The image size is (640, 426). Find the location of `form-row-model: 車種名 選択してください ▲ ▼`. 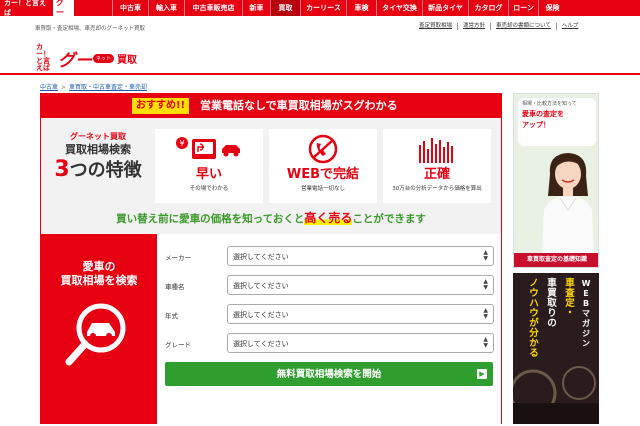

form-row-model: 車種名 選択してください ▲ ▼ is located at coordinates (330, 285).